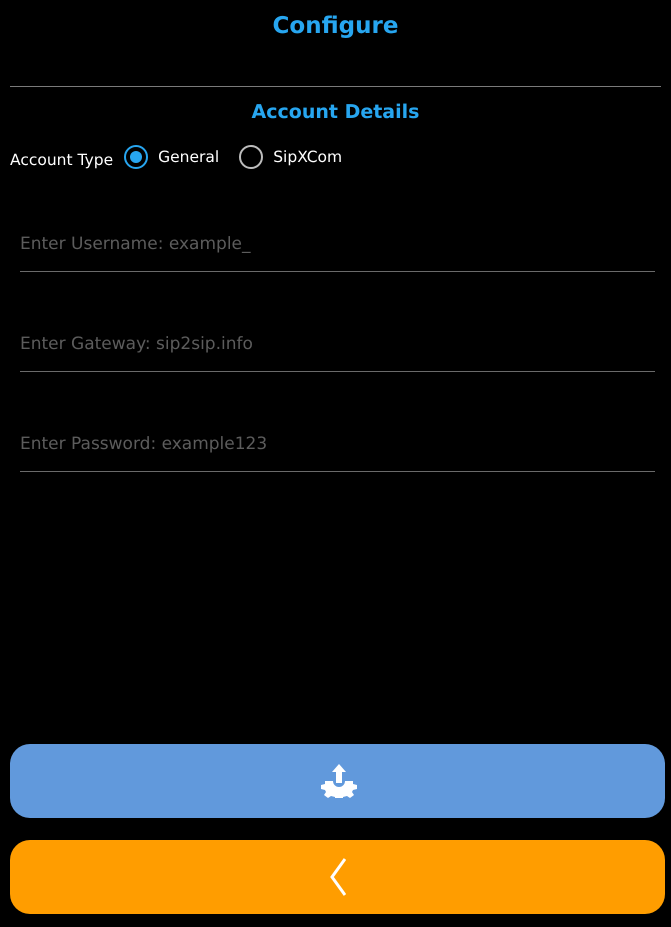 The width and height of the screenshot is (671, 927). Describe the element at coordinates (338, 877) in the screenshot. I see `chevron-left-icon` at that location.